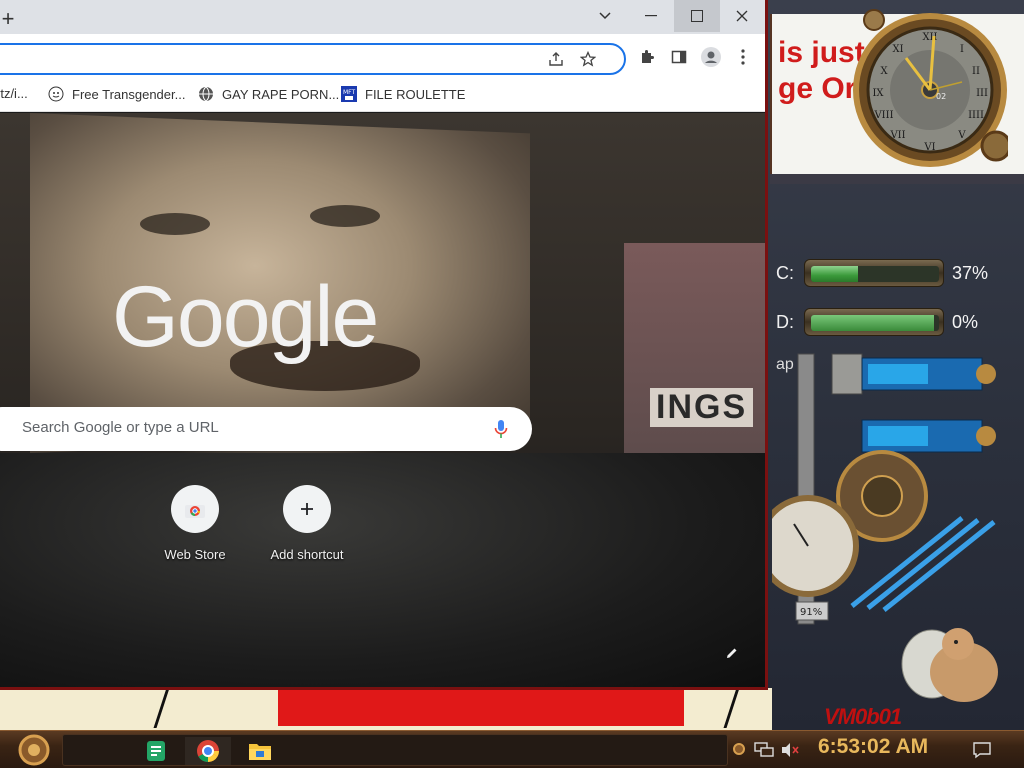 The image size is (1024, 768). What do you see at coordinates (873, 747) in the screenshot?
I see `taskbar-clock: 6:53:02 AM` at bounding box center [873, 747].